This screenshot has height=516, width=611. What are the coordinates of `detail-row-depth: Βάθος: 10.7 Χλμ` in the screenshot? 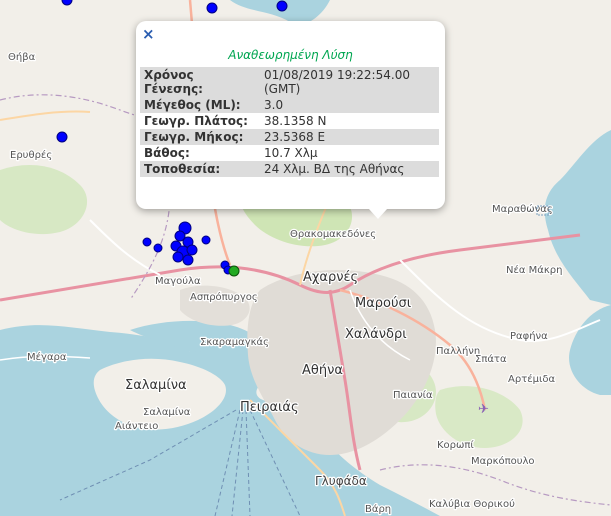 It's located at (289, 153).